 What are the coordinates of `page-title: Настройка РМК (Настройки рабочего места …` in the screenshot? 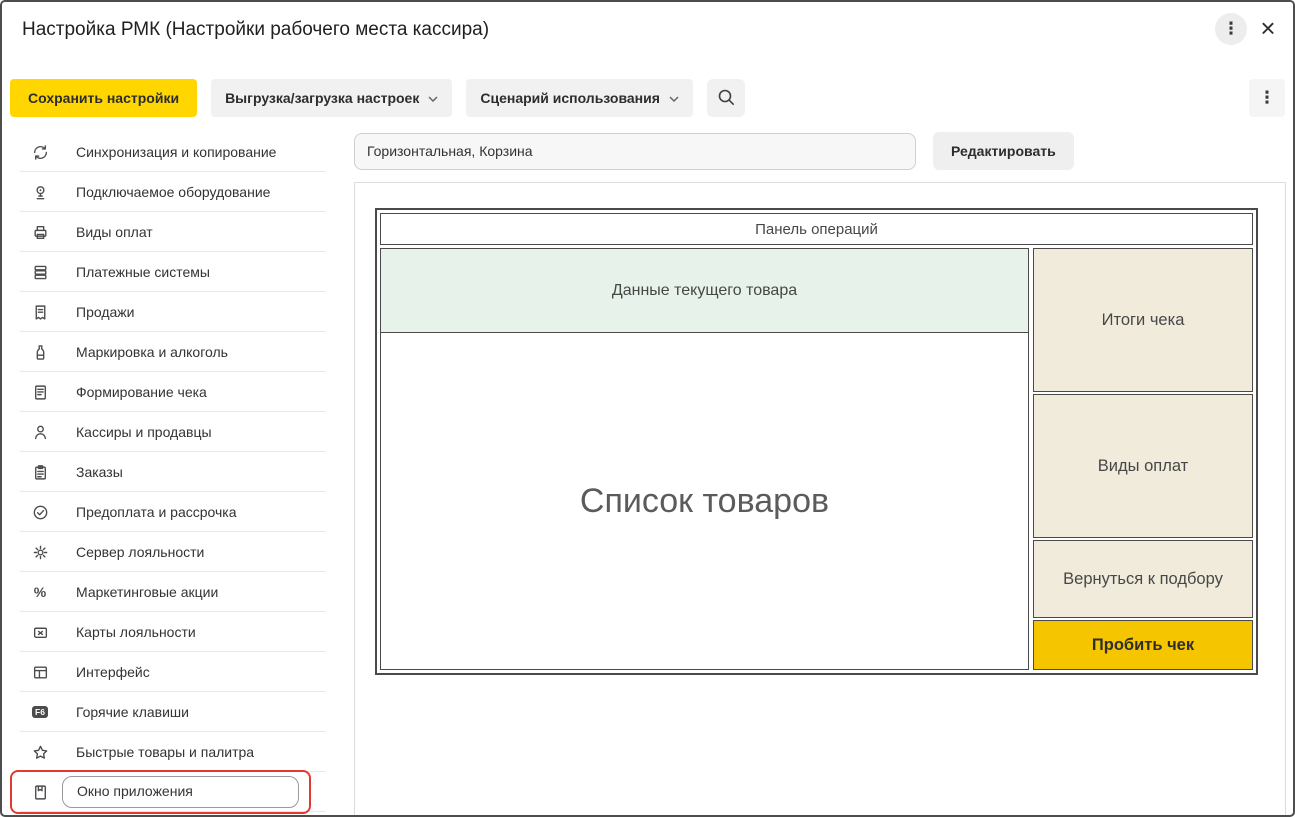 It's located at (256, 29).